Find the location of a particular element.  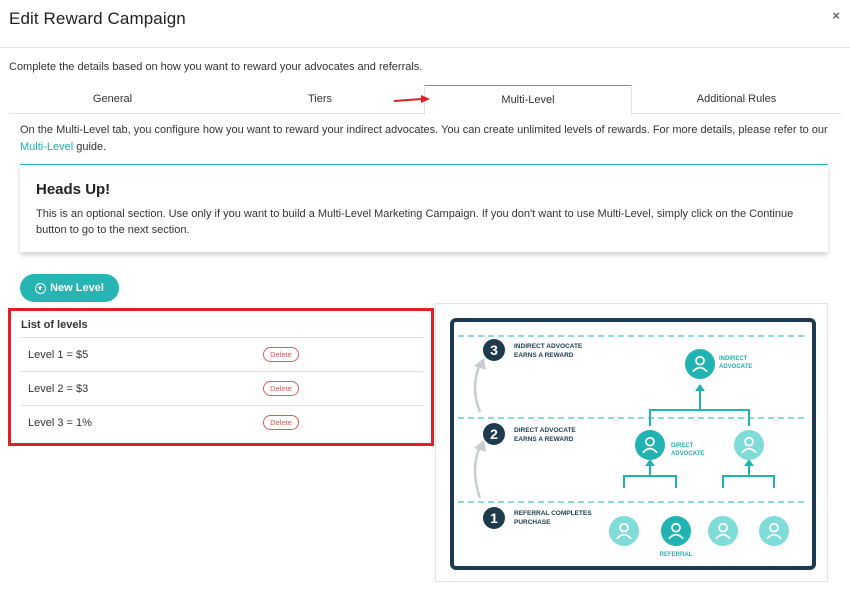

tab-general: General is located at coordinates (112, 99).